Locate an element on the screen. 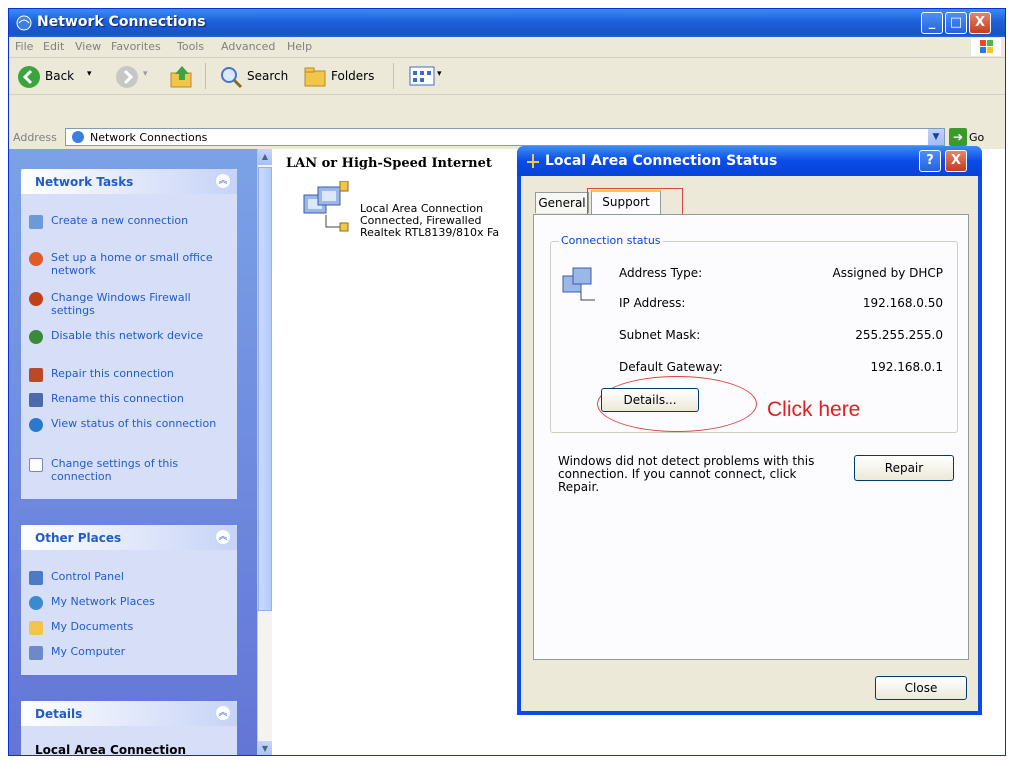 The height and width of the screenshot is (762, 1015). task-setup-home-network: Set up a home or small office network is located at coordinates (129, 265).